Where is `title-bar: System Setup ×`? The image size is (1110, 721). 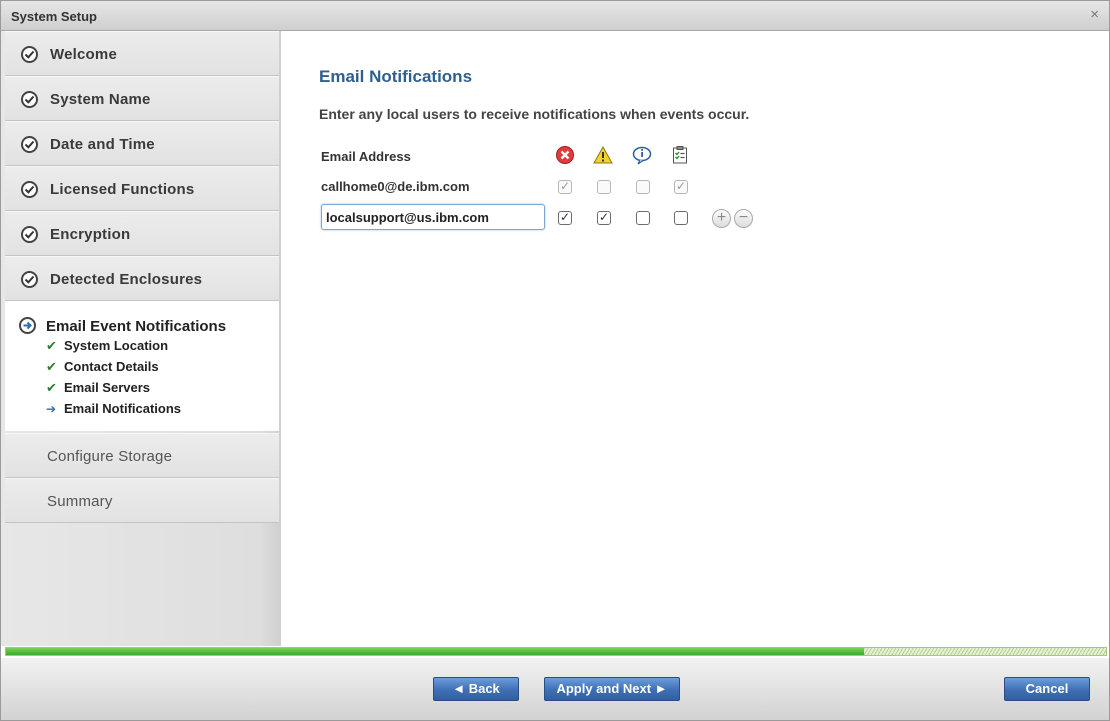
title-bar: System Setup × is located at coordinates (555, 16).